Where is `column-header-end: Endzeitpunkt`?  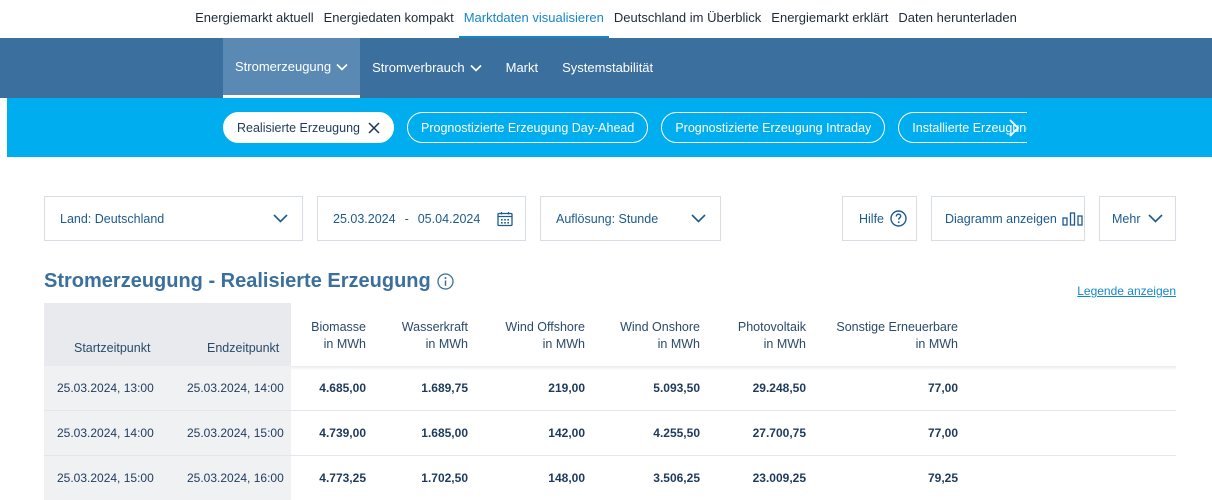
column-header-end: Endzeitpunkt is located at coordinates (243, 348).